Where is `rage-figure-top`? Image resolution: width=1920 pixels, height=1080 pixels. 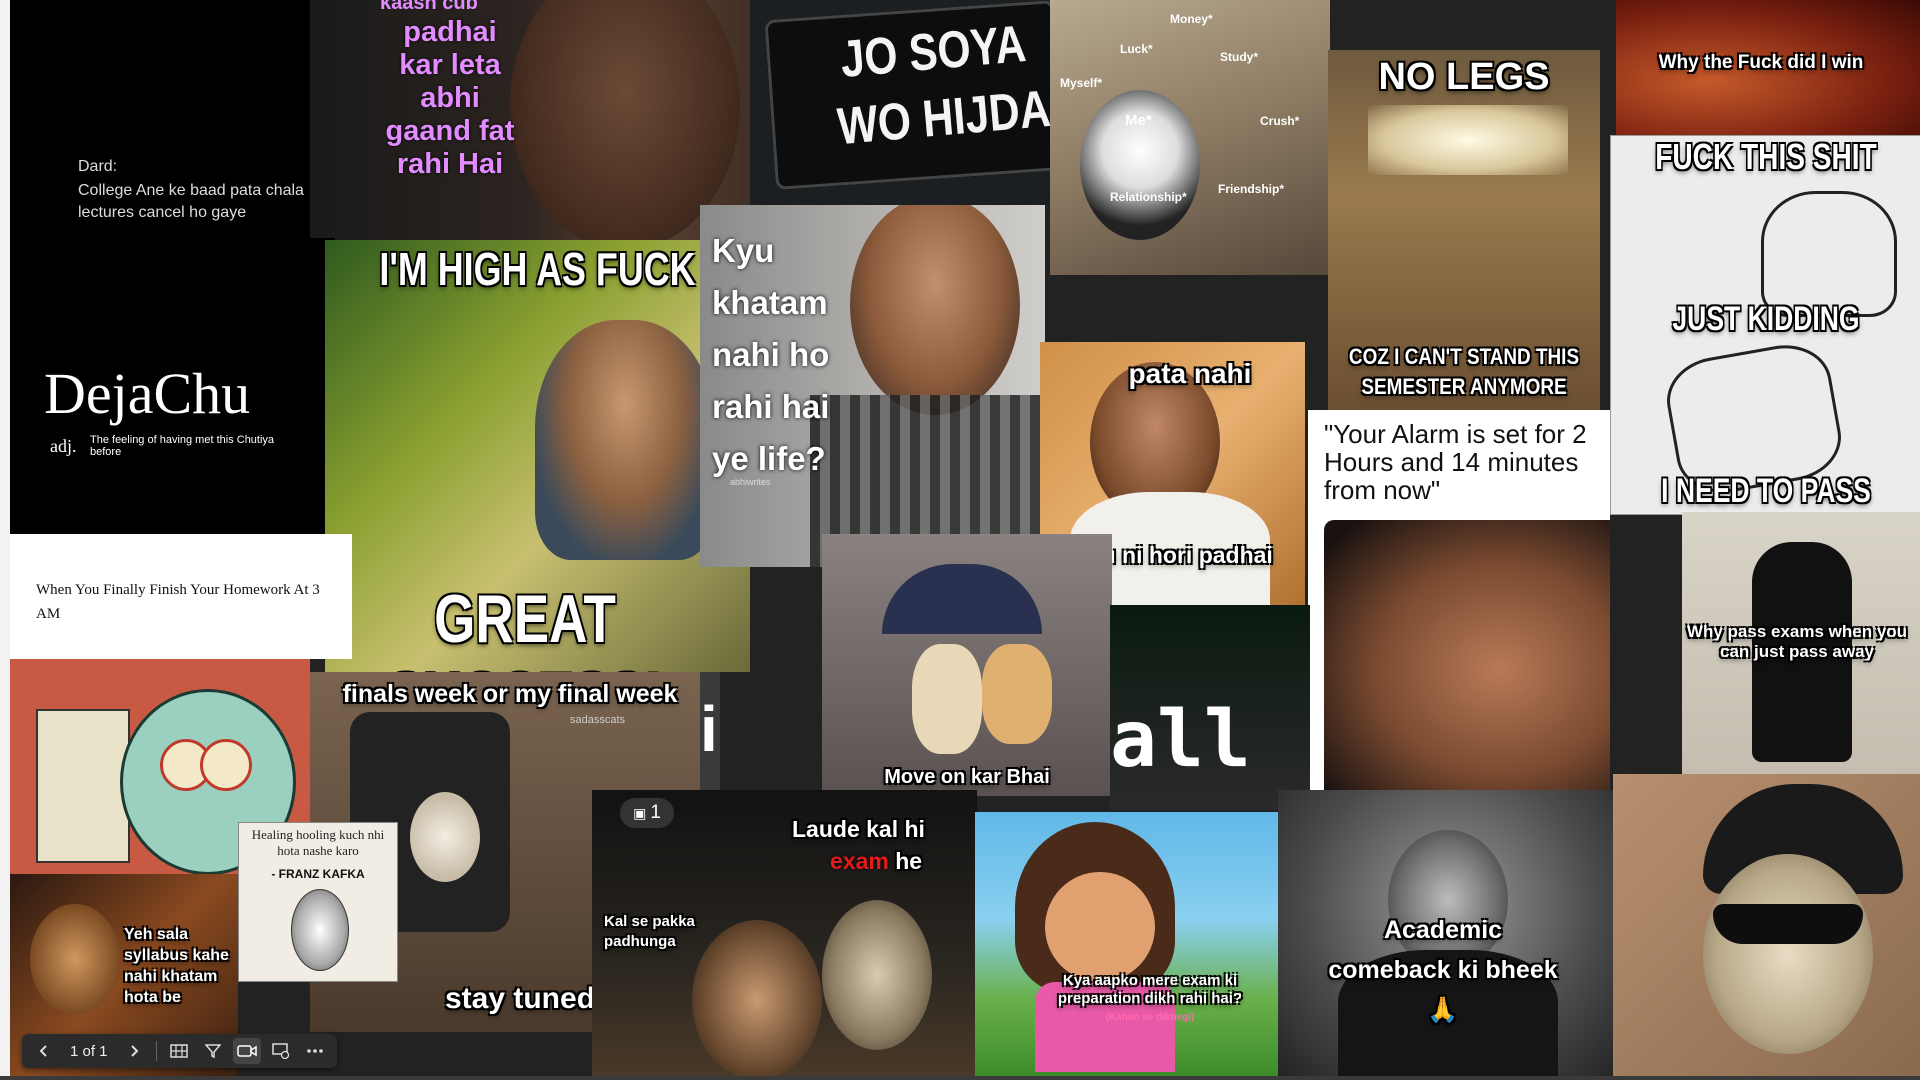 rage-figure-top is located at coordinates (1829, 254).